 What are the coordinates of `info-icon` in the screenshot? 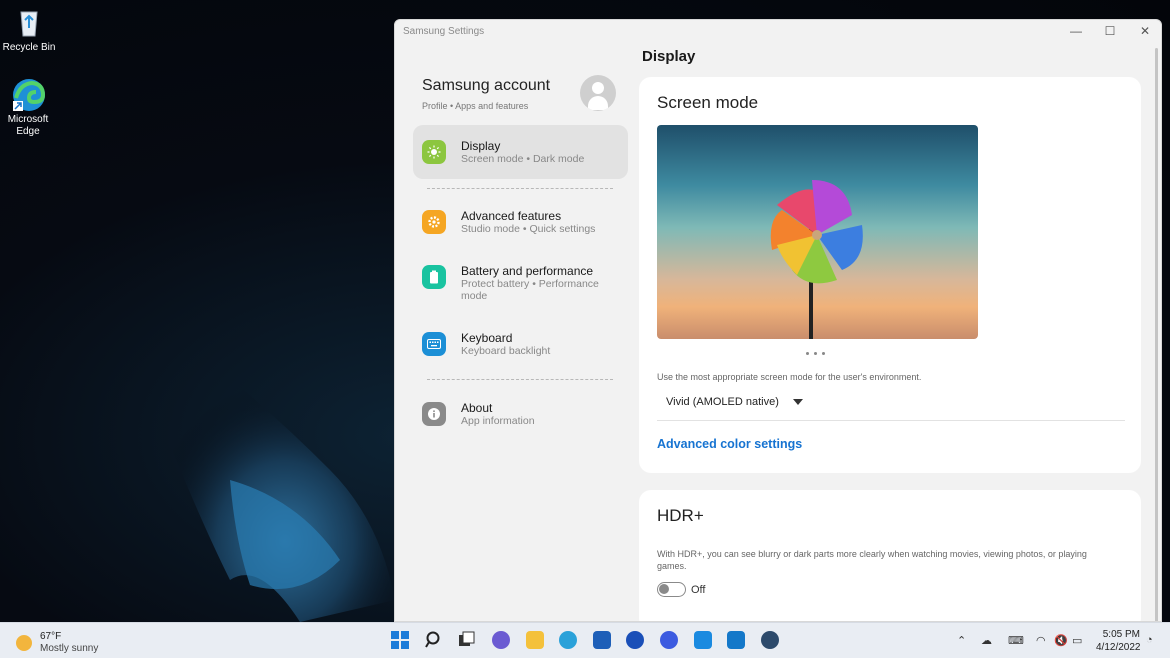 It's located at (434, 414).